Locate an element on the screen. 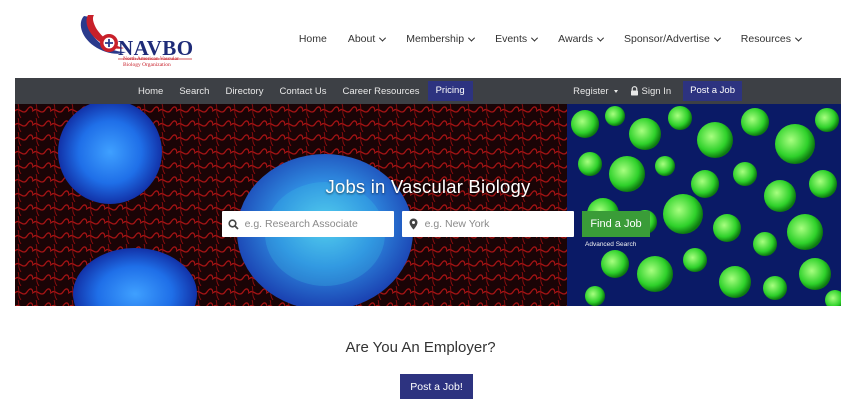 The height and width of the screenshot is (410, 841). main-nav-label: Membership is located at coordinates (435, 39).